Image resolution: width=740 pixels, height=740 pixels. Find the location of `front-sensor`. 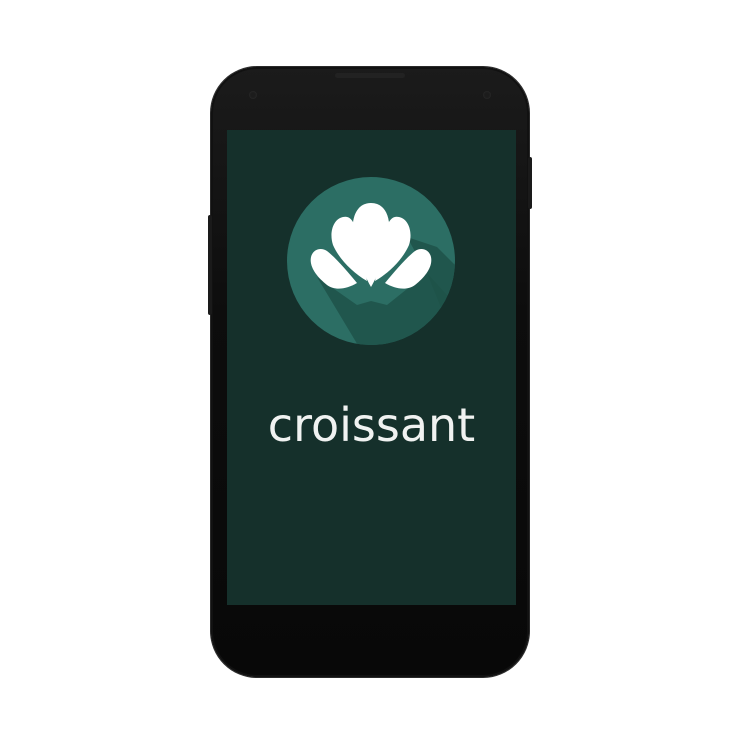

front-sensor is located at coordinates (253, 95).